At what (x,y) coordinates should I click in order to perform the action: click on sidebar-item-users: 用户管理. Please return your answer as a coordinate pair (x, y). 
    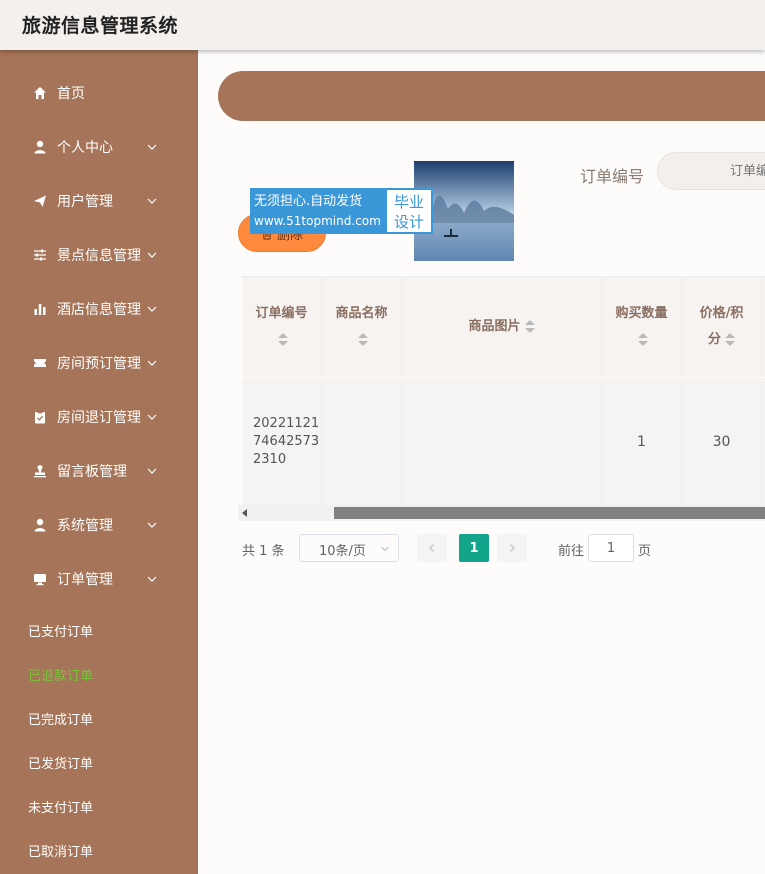
    Looking at the image, I should click on (99, 201).